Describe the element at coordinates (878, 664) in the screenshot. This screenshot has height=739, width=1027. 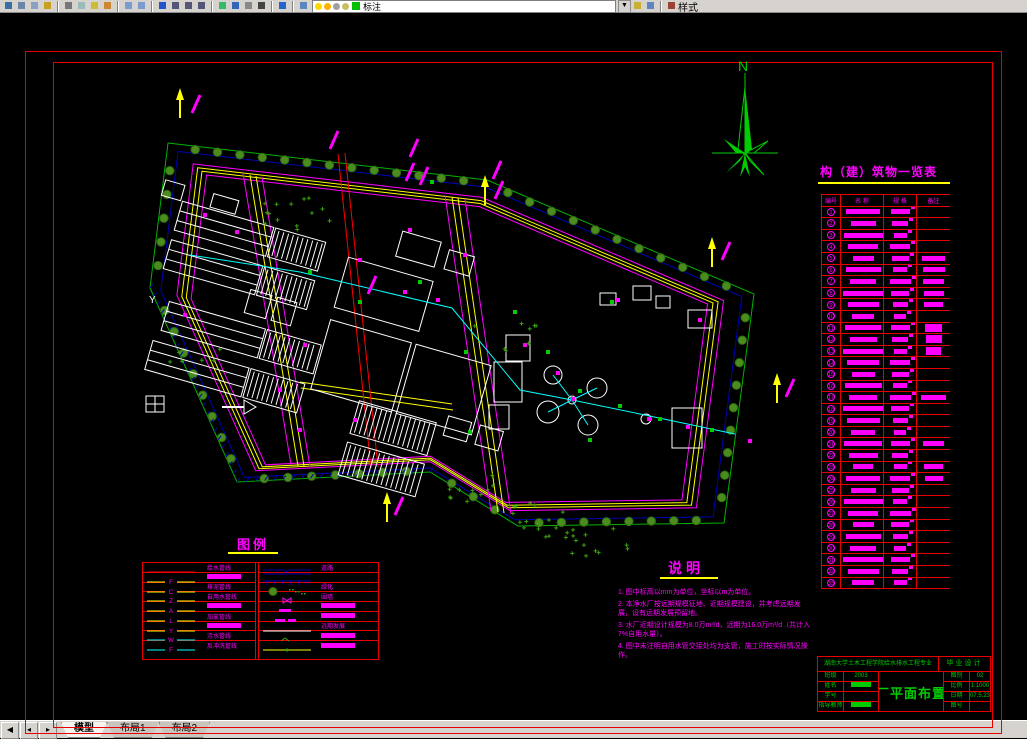
I see `title-block-school: 湖南大学土木工程学院给水排水工程专业` at that location.